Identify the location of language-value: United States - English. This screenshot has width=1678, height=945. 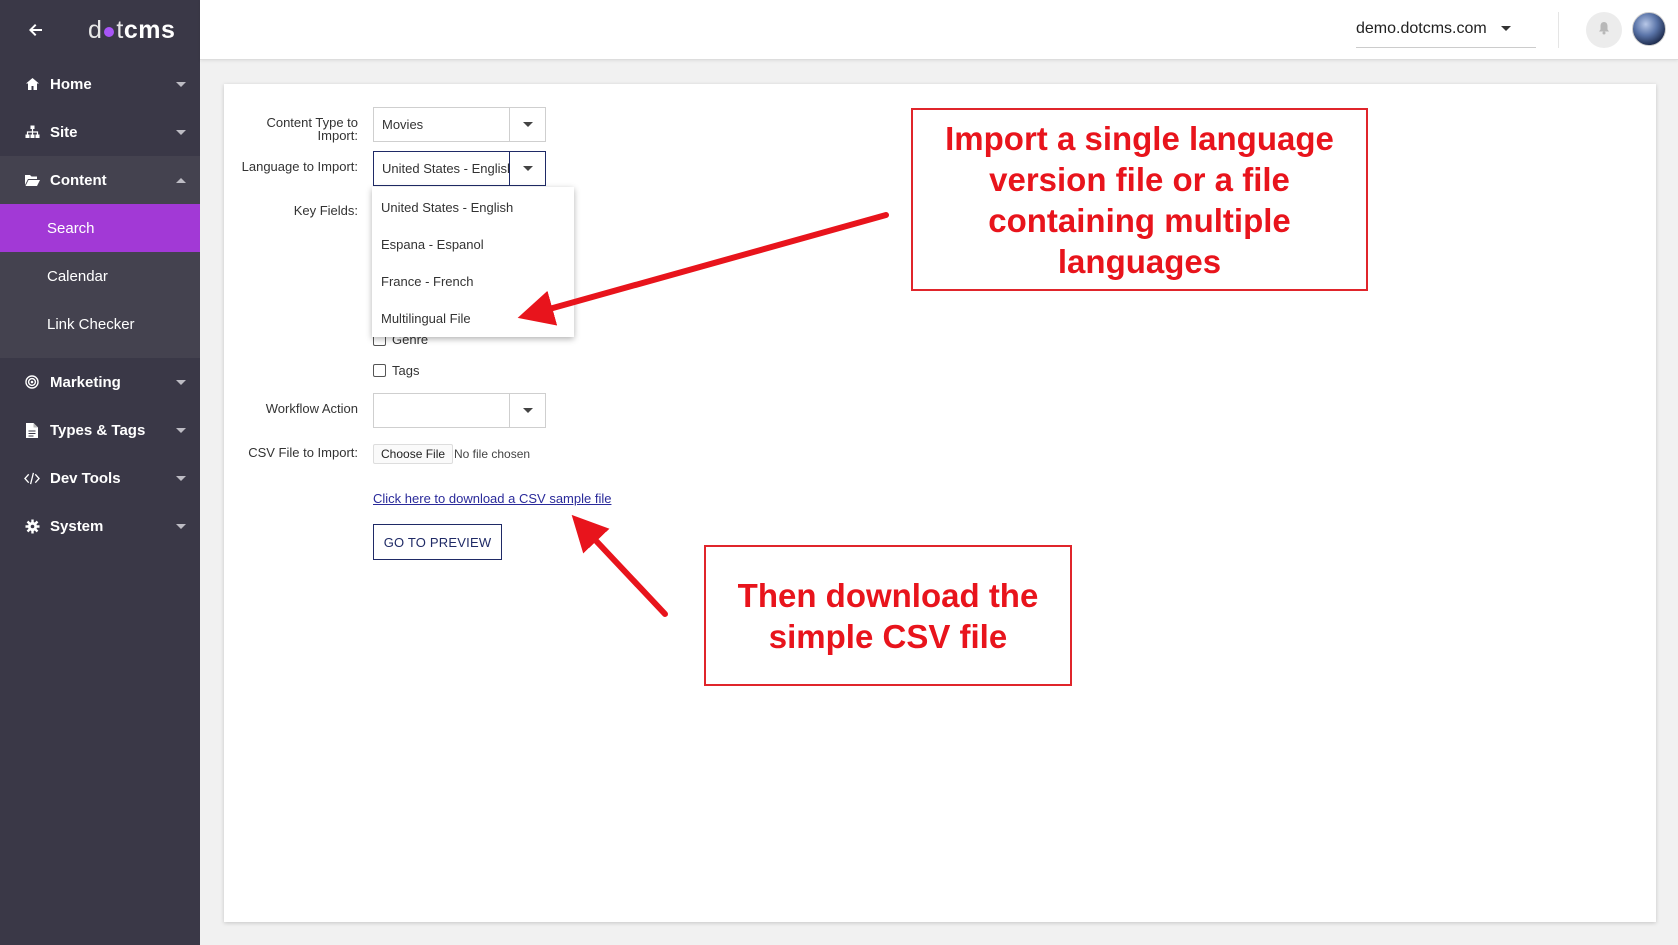
(445, 168).